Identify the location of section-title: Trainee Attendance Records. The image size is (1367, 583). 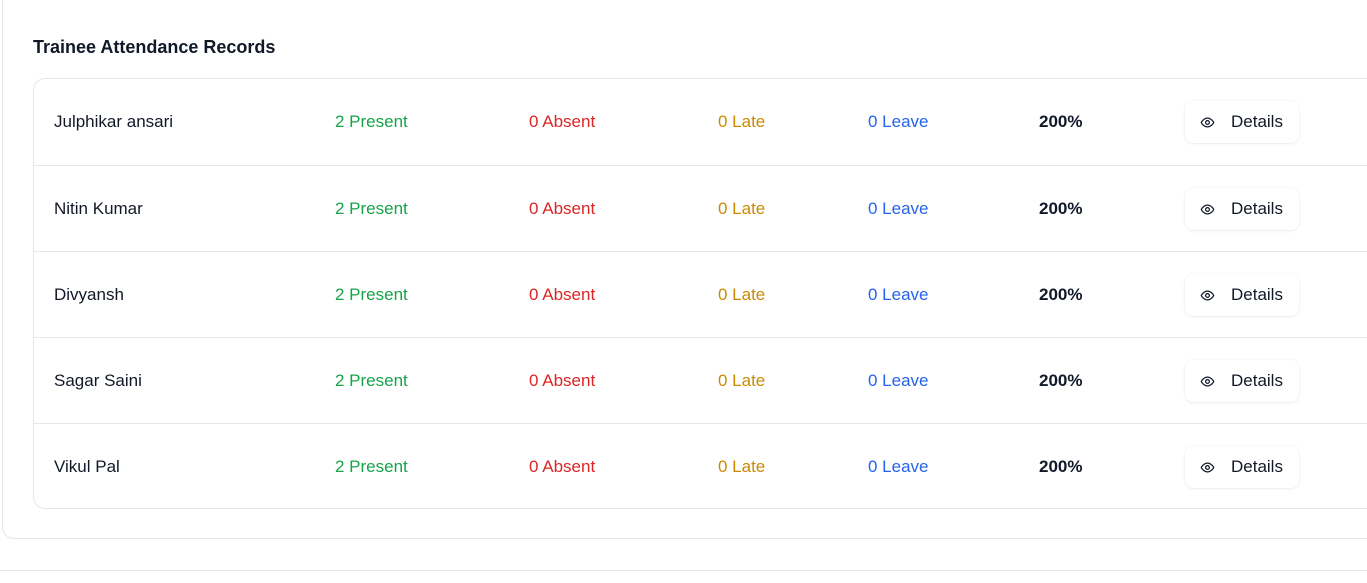
(154, 47).